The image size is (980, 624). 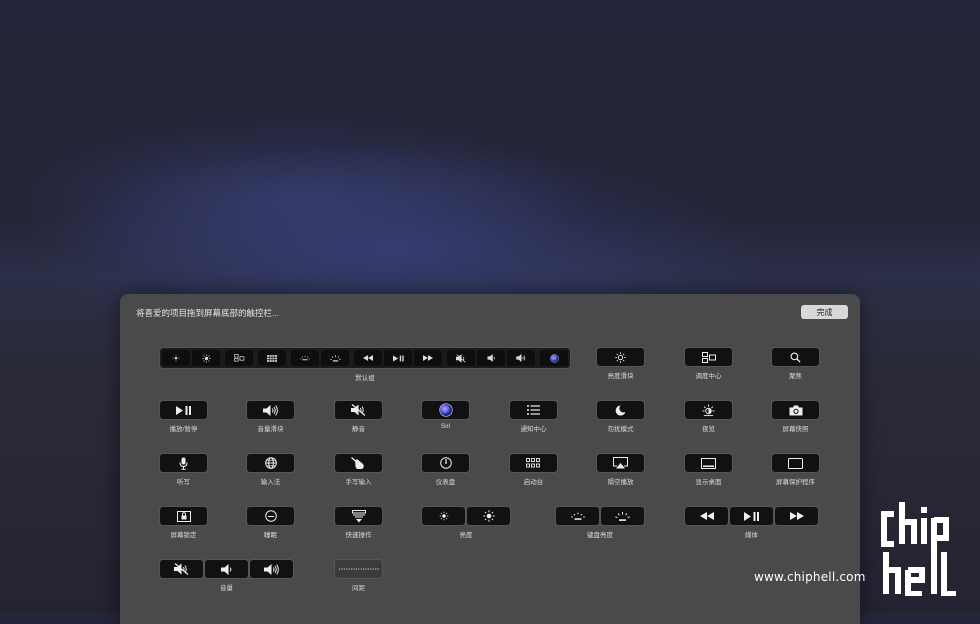 I want to click on quick-actions-icon, so click(x=358, y=516).